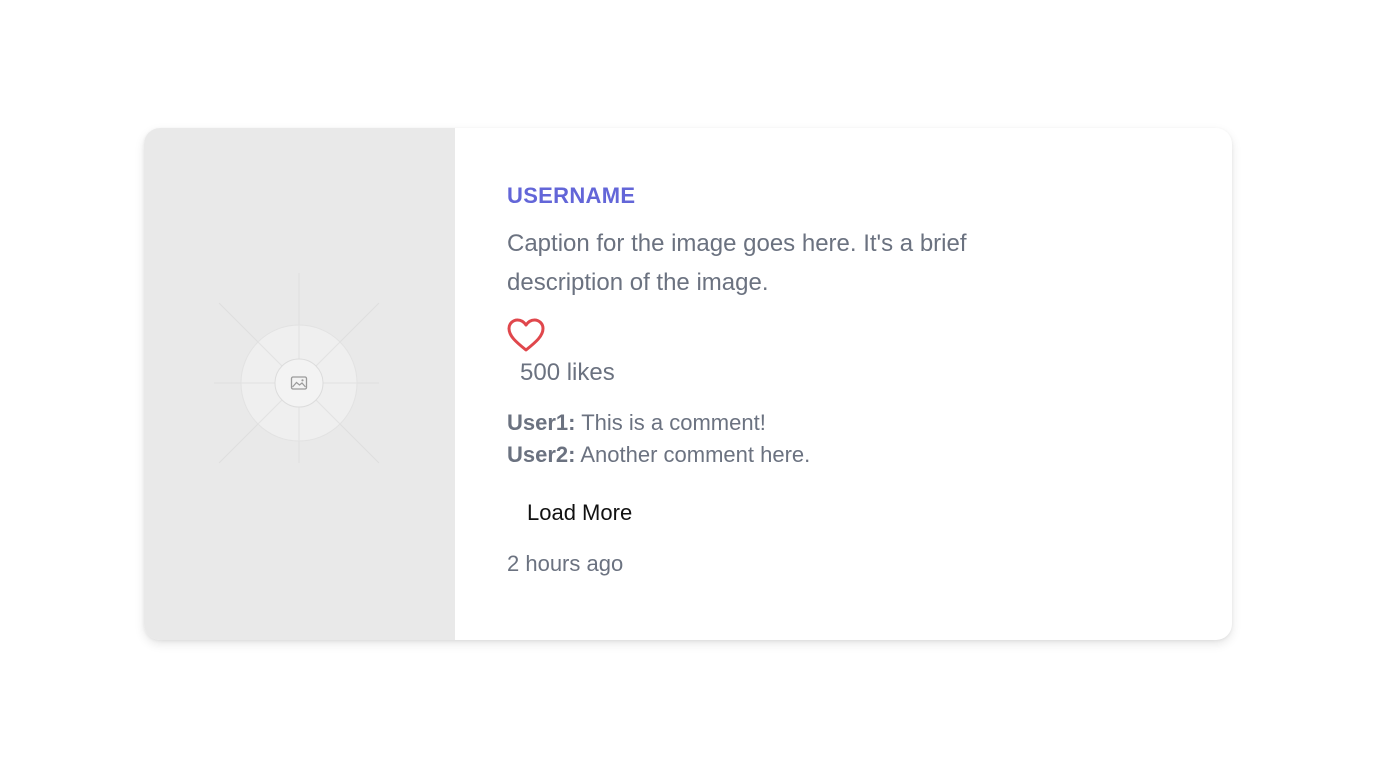  What do you see at coordinates (541, 422) in the screenshot?
I see `comment-author: User1:` at bounding box center [541, 422].